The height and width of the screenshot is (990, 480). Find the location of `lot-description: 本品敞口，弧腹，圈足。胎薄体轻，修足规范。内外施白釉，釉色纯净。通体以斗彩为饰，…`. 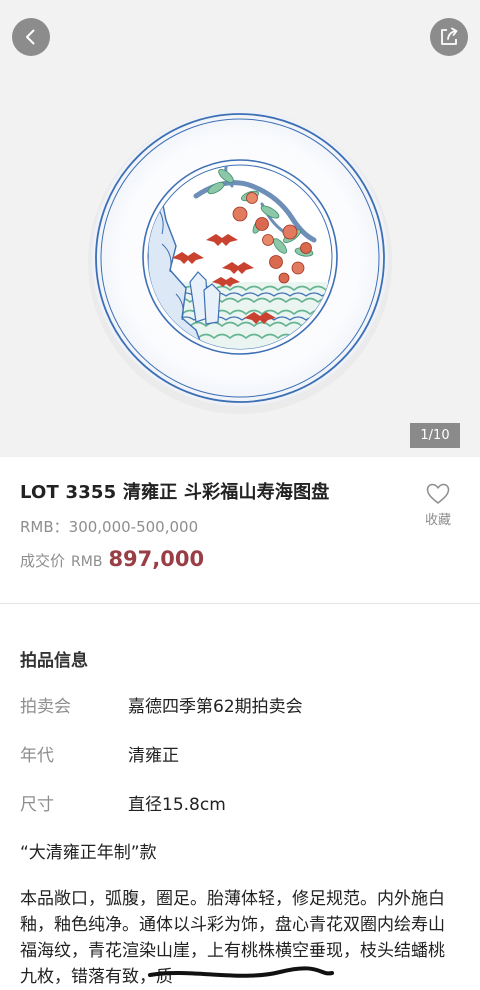

lot-description: 本品敞口，弧腹，圈足。胎薄体轻，修足规范。内外施白釉，釉色纯净。通体以斗彩为饰，… is located at coordinates (232, 938).